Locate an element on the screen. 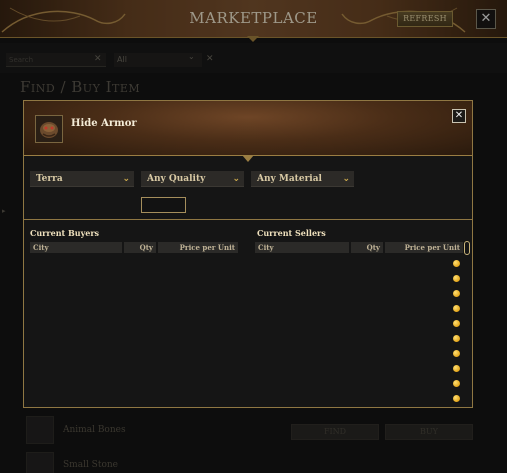  buyers-col-price: Price per Unit is located at coordinates (198, 247).